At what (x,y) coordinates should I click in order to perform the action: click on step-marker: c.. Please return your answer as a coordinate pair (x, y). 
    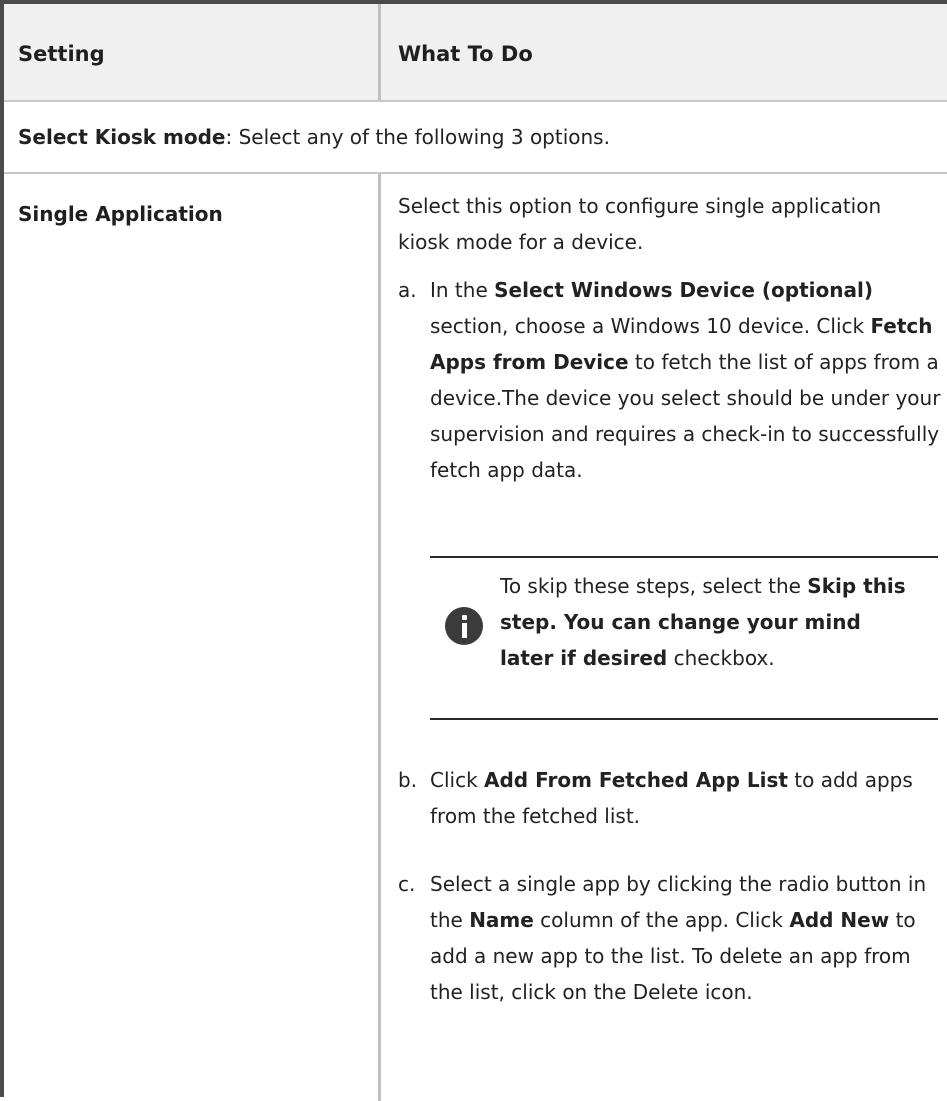
    Looking at the image, I should click on (407, 884).